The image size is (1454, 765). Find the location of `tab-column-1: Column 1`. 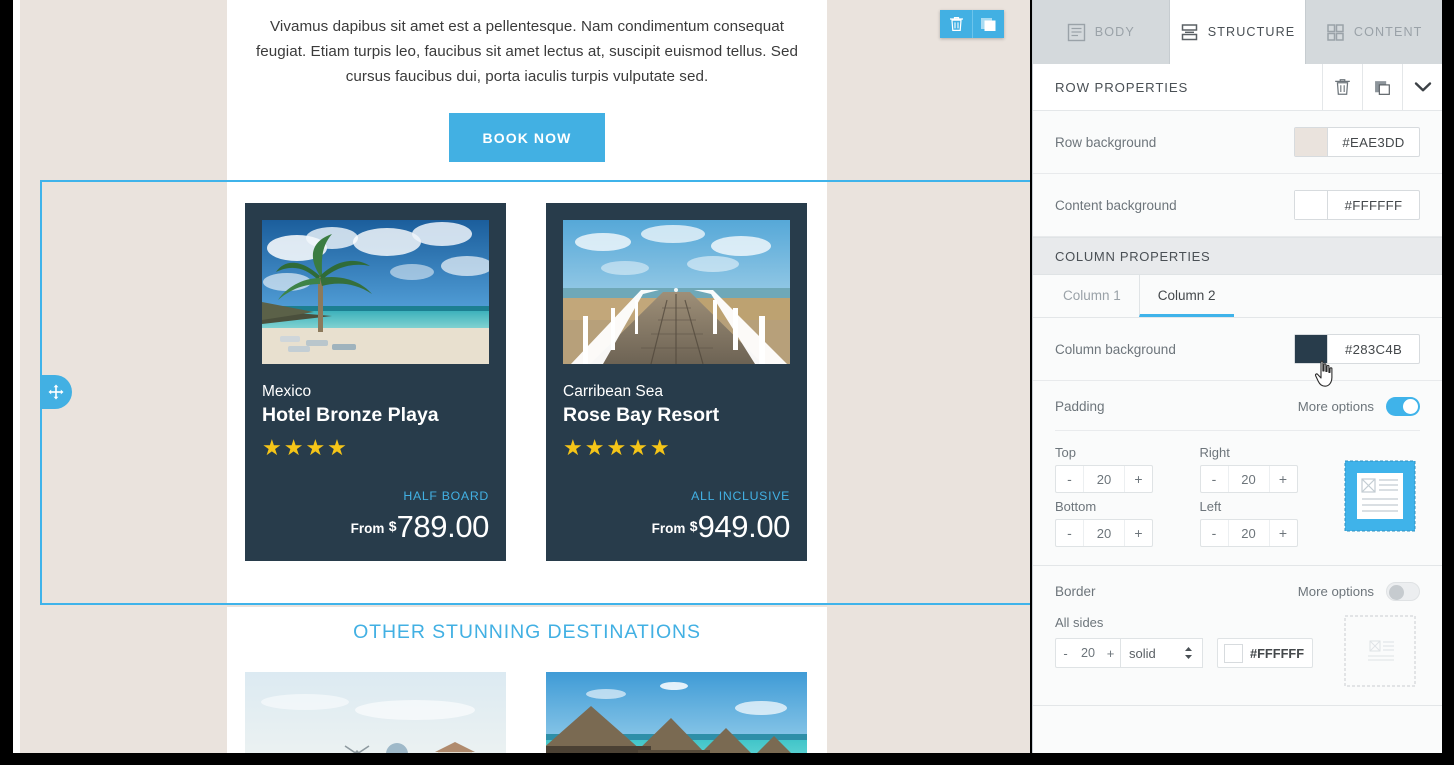

tab-column-1: Column 1 is located at coordinates (1092, 296).